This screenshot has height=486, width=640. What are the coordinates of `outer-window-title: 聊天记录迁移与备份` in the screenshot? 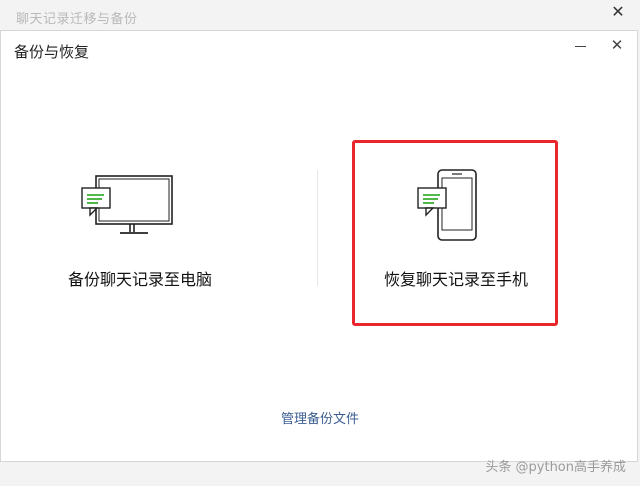 It's located at (77, 19).